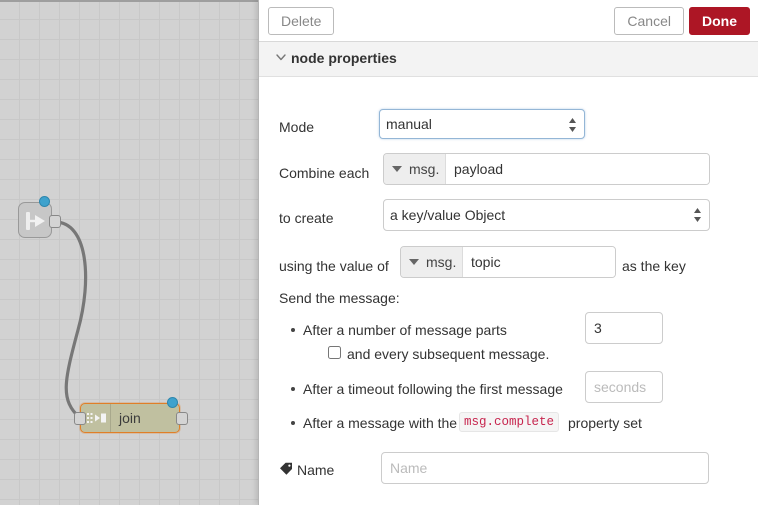 The image size is (758, 505). Describe the element at coordinates (130, 418) in the screenshot. I see `join-node-label: join` at that location.